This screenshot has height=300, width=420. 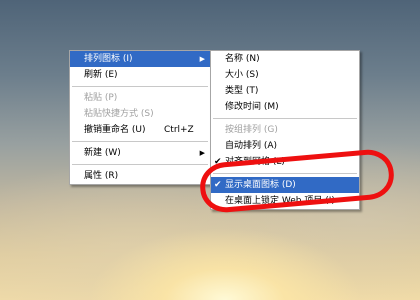 What do you see at coordinates (285, 107) in the screenshot?
I see `submenu-item-modified-time: 修改时间 (M)` at bounding box center [285, 107].